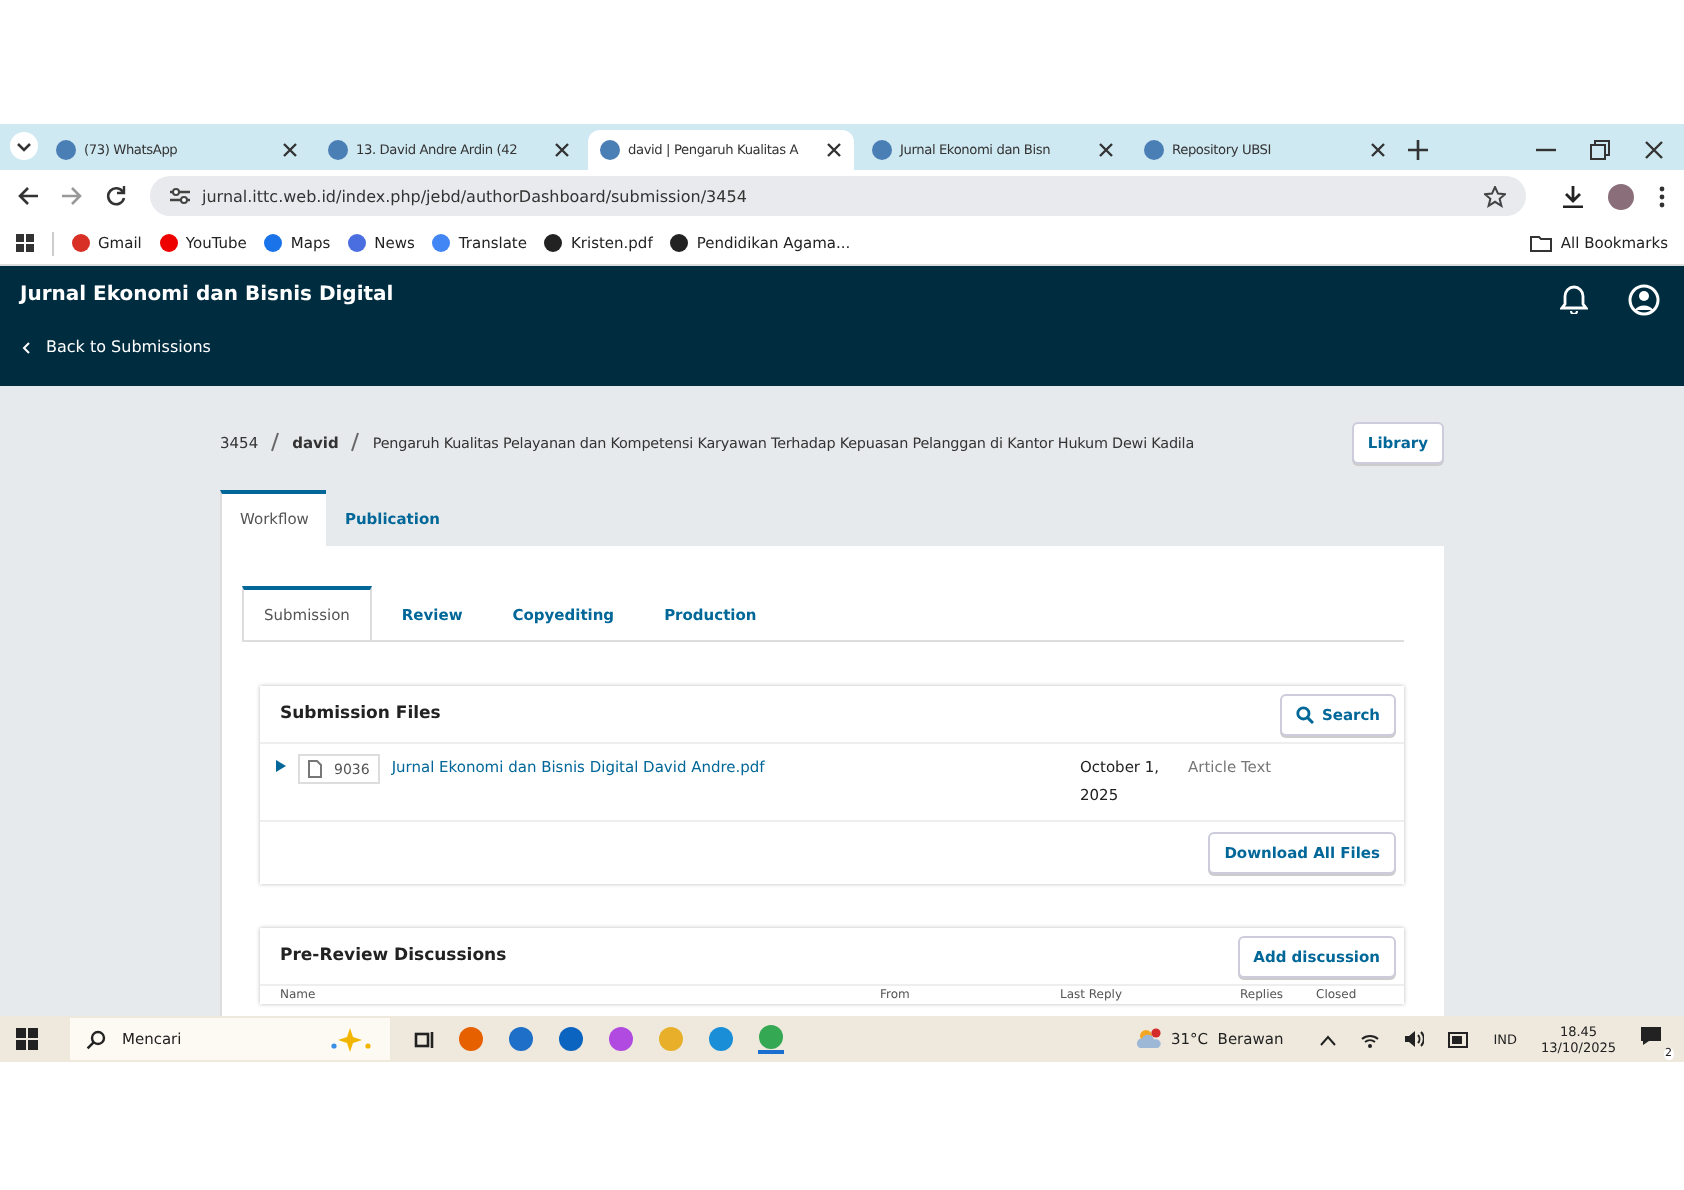 The width and height of the screenshot is (1684, 1190). What do you see at coordinates (1600, 150) in the screenshot?
I see `restore-icon` at bounding box center [1600, 150].